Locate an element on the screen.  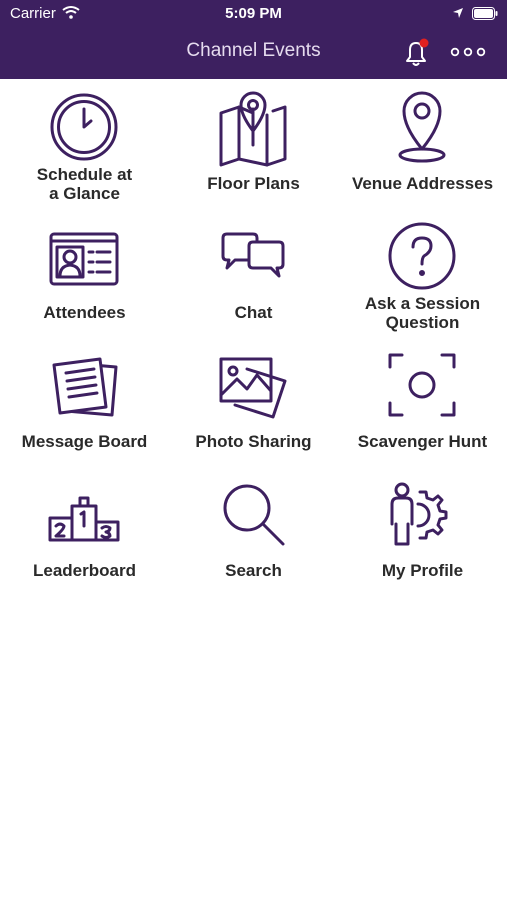
tile-label: Photo Sharing is located at coordinates (253, 441).